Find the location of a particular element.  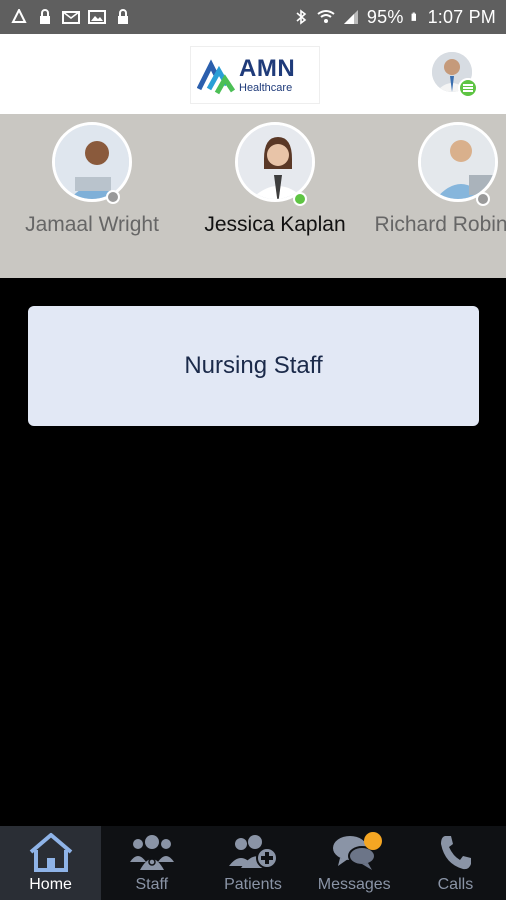

clock: 1:07 PM is located at coordinates (461, 16).